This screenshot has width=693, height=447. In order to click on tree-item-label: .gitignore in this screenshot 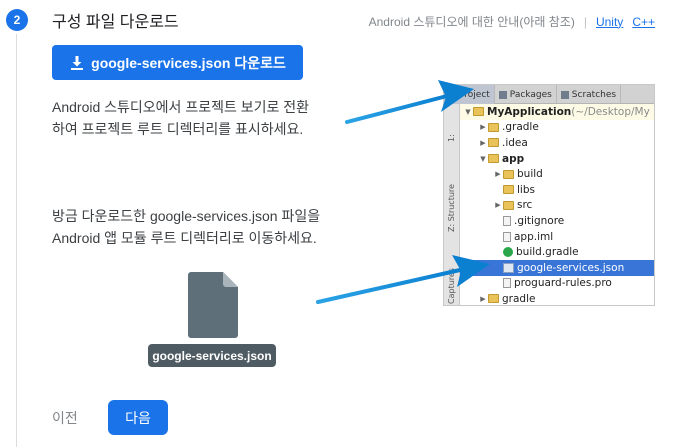, I will do `click(539, 220)`.